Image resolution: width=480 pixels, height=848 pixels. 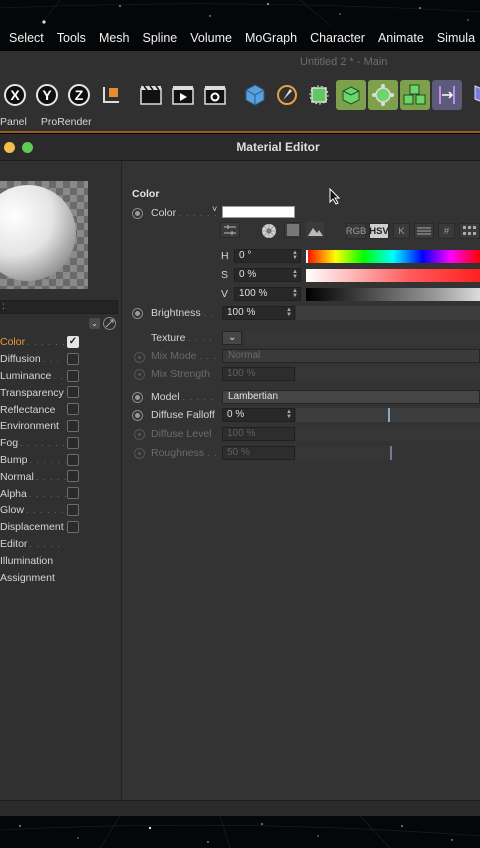 What do you see at coordinates (51, 359) in the screenshot?
I see `channel-leader-dots: . . .` at bounding box center [51, 359].